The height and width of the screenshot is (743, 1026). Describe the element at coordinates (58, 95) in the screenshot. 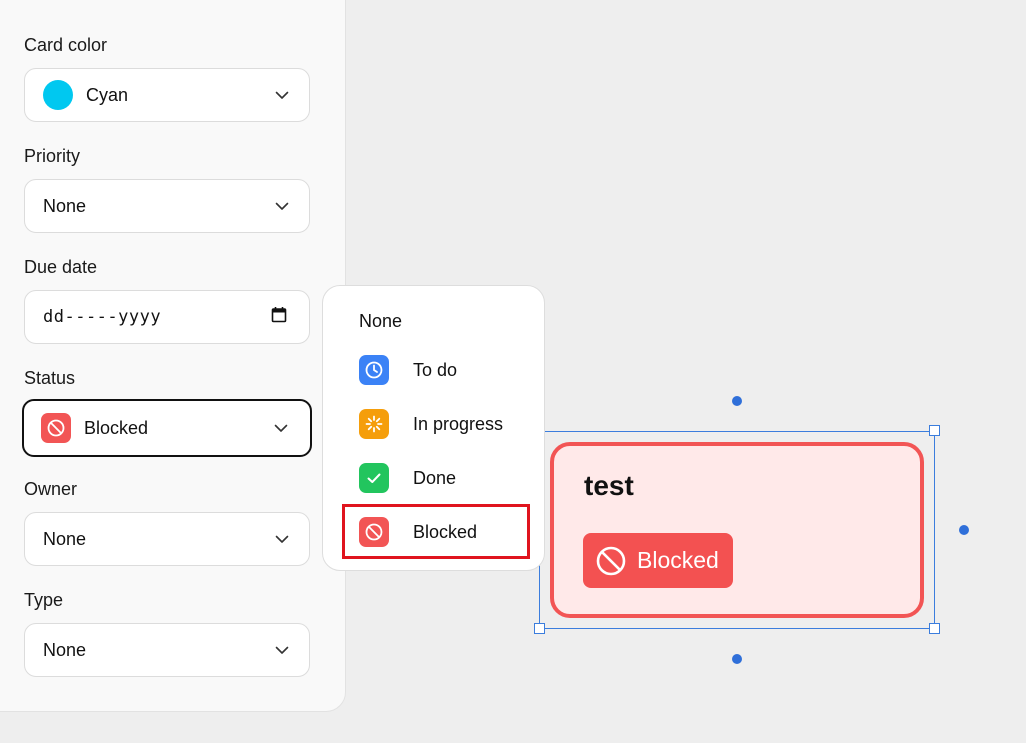

I see `color-swatch` at that location.